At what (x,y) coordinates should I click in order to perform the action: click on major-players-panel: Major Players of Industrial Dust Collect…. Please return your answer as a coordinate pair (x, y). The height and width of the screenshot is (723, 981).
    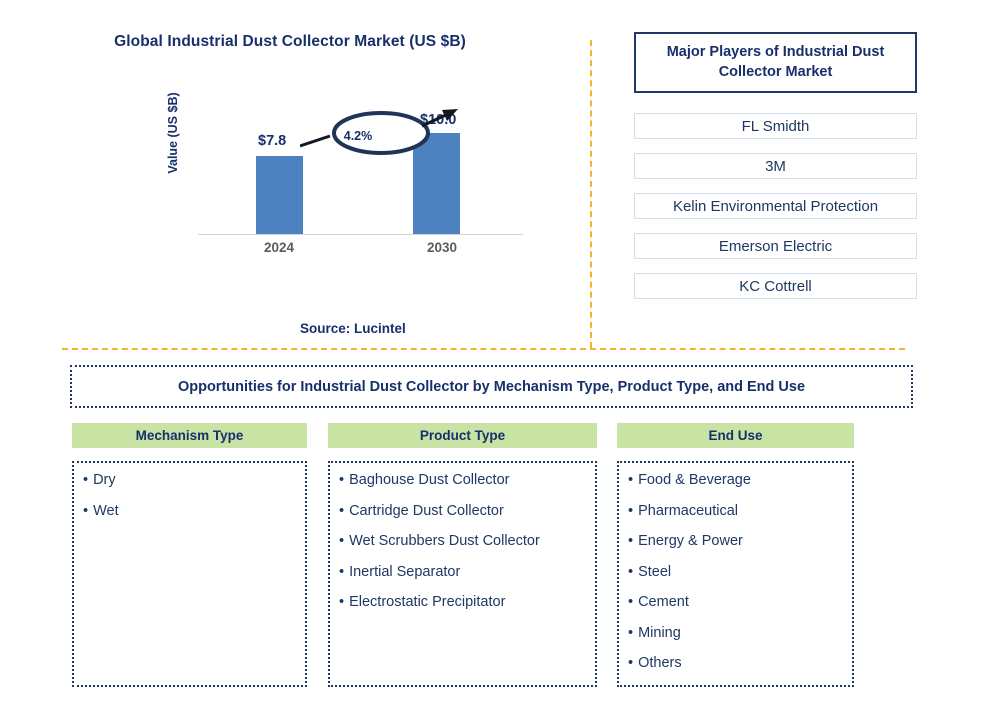
    Looking at the image, I should click on (775, 165).